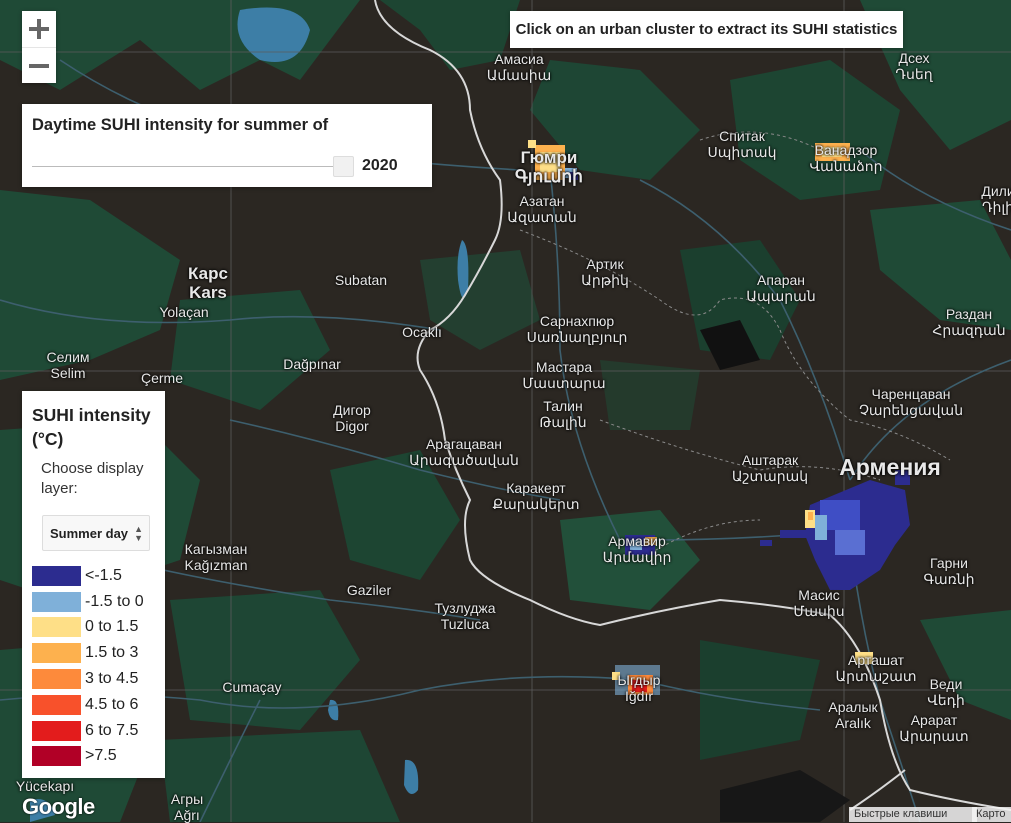 The width and height of the screenshot is (1011, 823). I want to click on suhi-cluster-vanadzor, so click(832, 152).